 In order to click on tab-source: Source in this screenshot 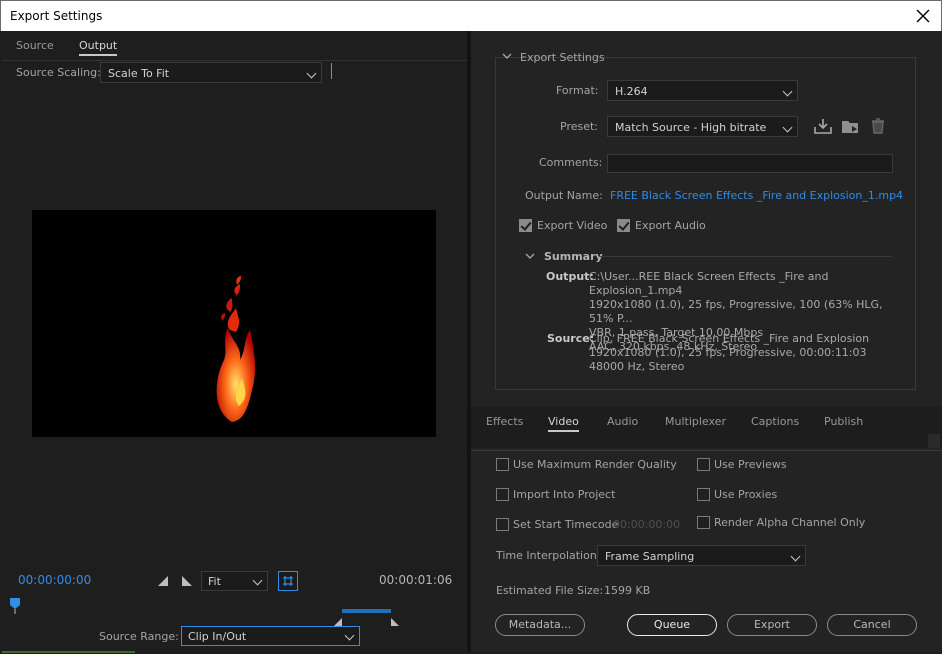, I will do `click(35, 45)`.